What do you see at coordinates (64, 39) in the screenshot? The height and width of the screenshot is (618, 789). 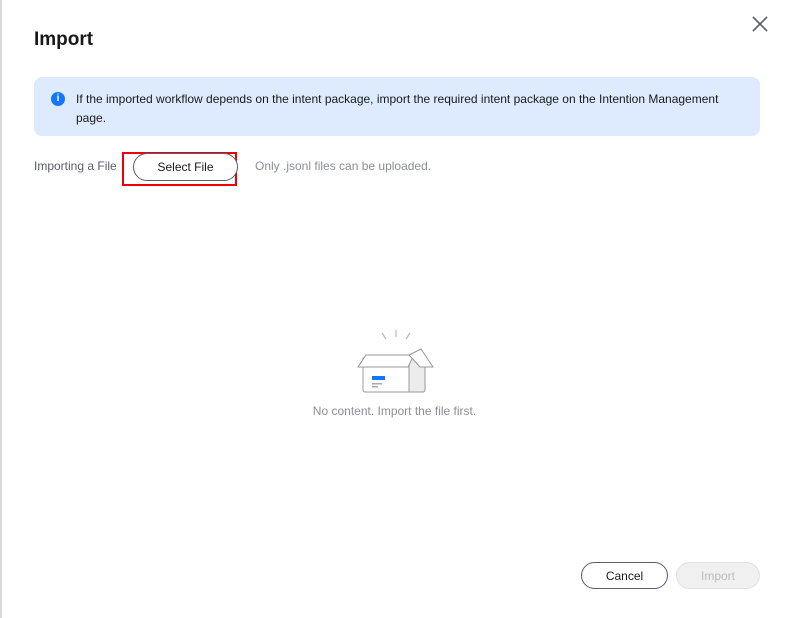 I see `dialog-title: Import` at bounding box center [64, 39].